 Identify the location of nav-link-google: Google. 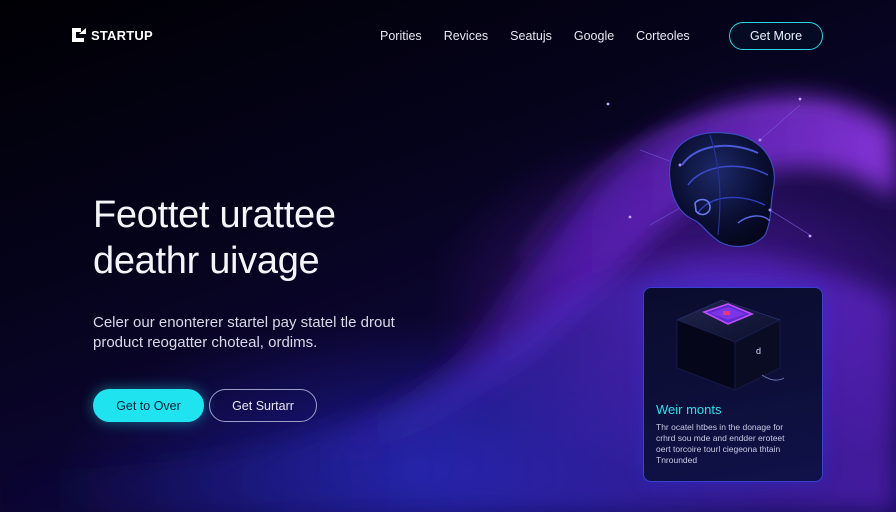
(594, 36).